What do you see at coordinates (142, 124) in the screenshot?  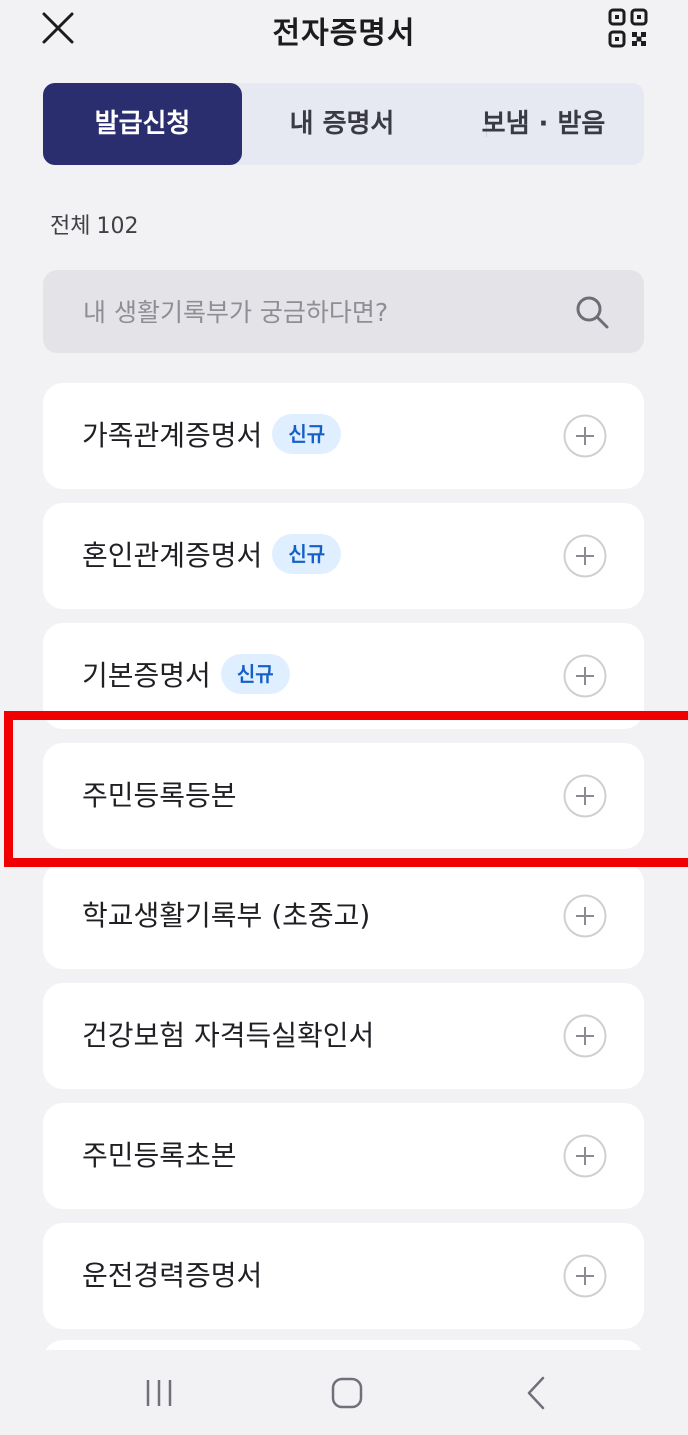 I see `tab-issue-request: 발급신청` at bounding box center [142, 124].